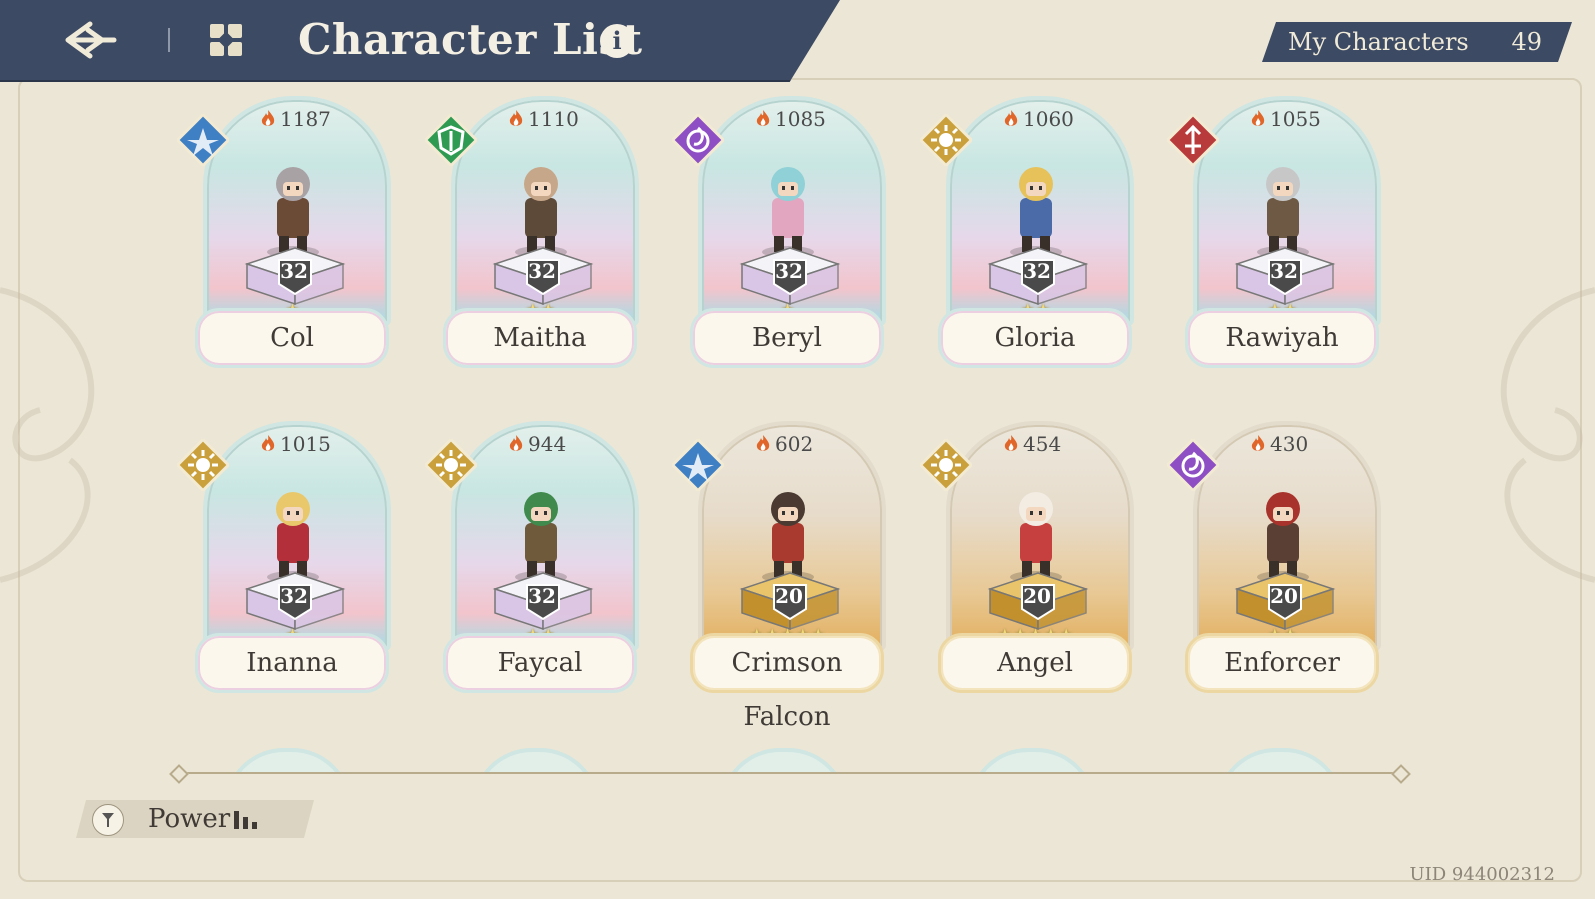  I want to click on power-rating: 1187, so click(295, 119).